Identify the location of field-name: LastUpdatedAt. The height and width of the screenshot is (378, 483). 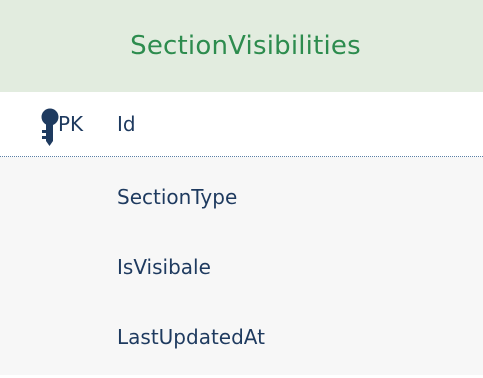
(191, 337).